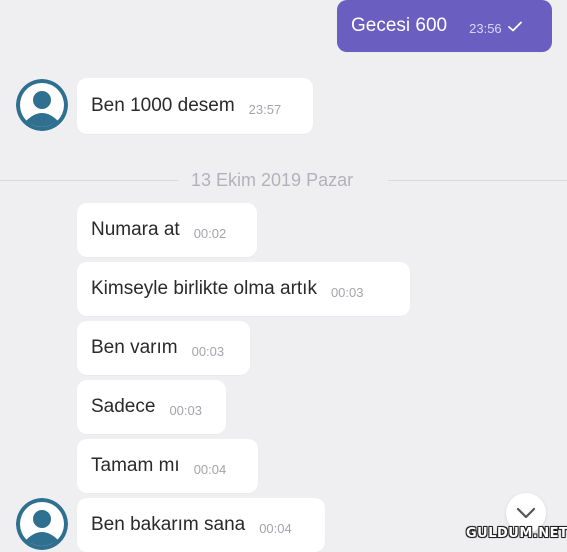 The image size is (567, 552). I want to click on date-separator: 13 Ekim 2019 Pazar, so click(283, 181).